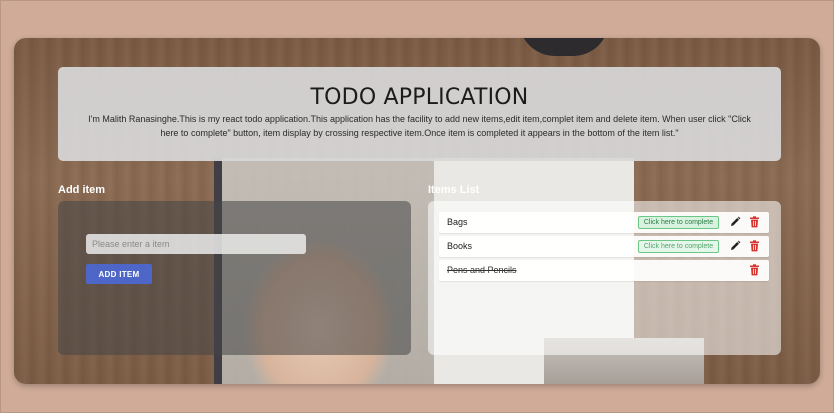 Image resolution: width=834 pixels, height=413 pixels. I want to click on item-name: Bags, so click(457, 222).